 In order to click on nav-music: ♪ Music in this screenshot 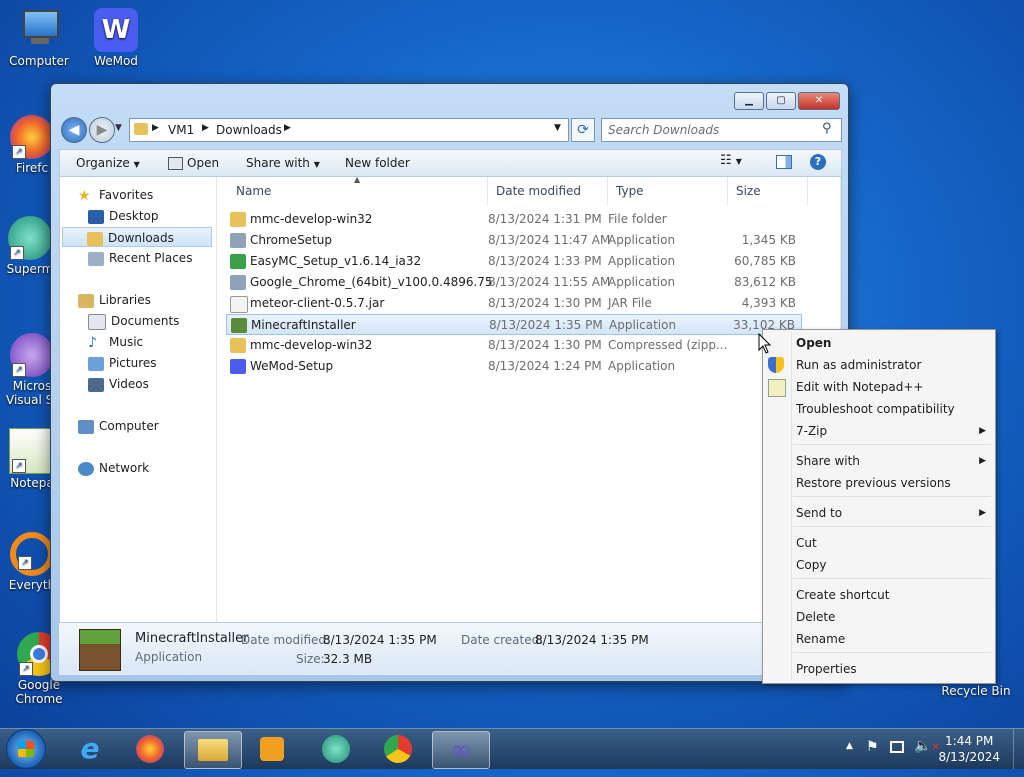, I will do `click(115, 342)`.